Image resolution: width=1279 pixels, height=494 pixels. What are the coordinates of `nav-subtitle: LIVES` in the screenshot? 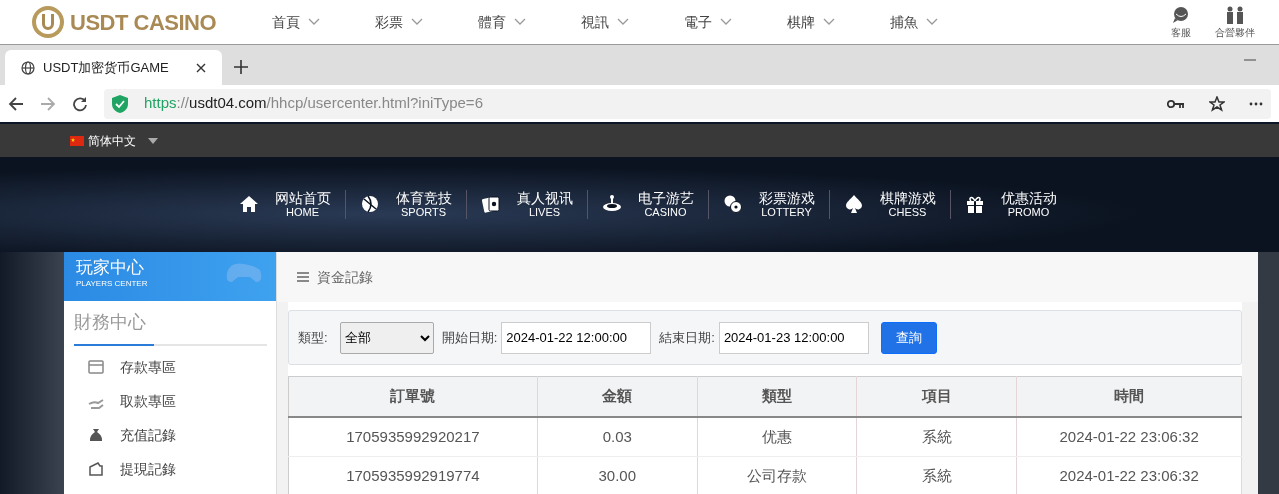 It's located at (544, 213).